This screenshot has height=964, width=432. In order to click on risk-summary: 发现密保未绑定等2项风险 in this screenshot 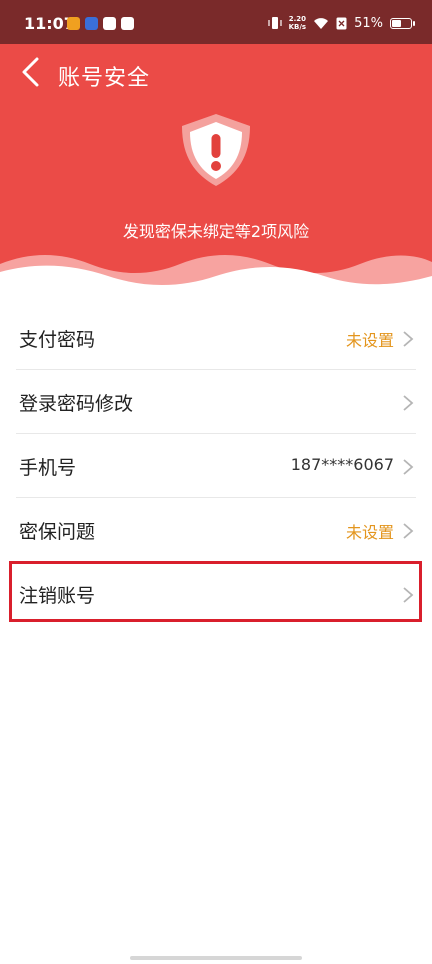, I will do `click(216, 231)`.